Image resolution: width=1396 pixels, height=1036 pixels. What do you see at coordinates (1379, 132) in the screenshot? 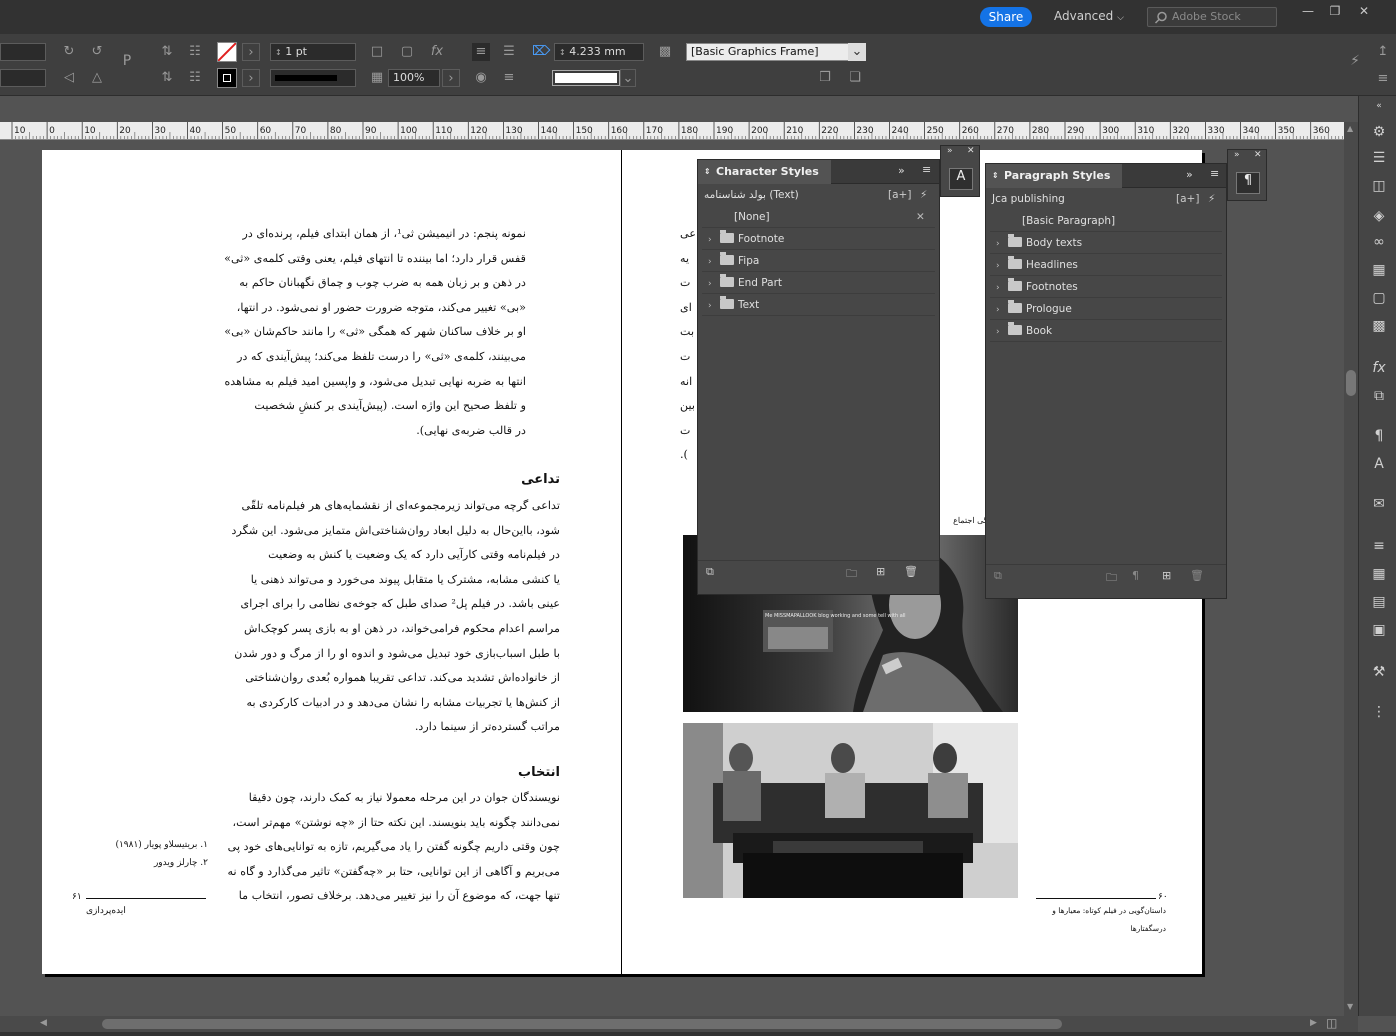
I see `properties-icon: ⚙` at bounding box center [1379, 132].